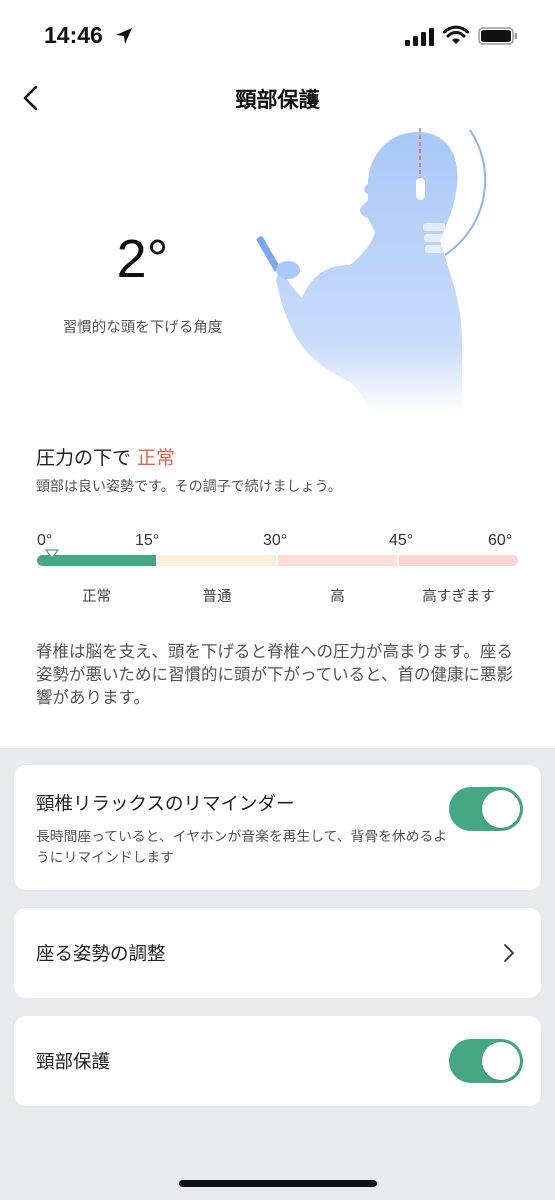  Describe the element at coordinates (96, 597) in the screenshot. I see `range-label-normal: 正常` at that location.